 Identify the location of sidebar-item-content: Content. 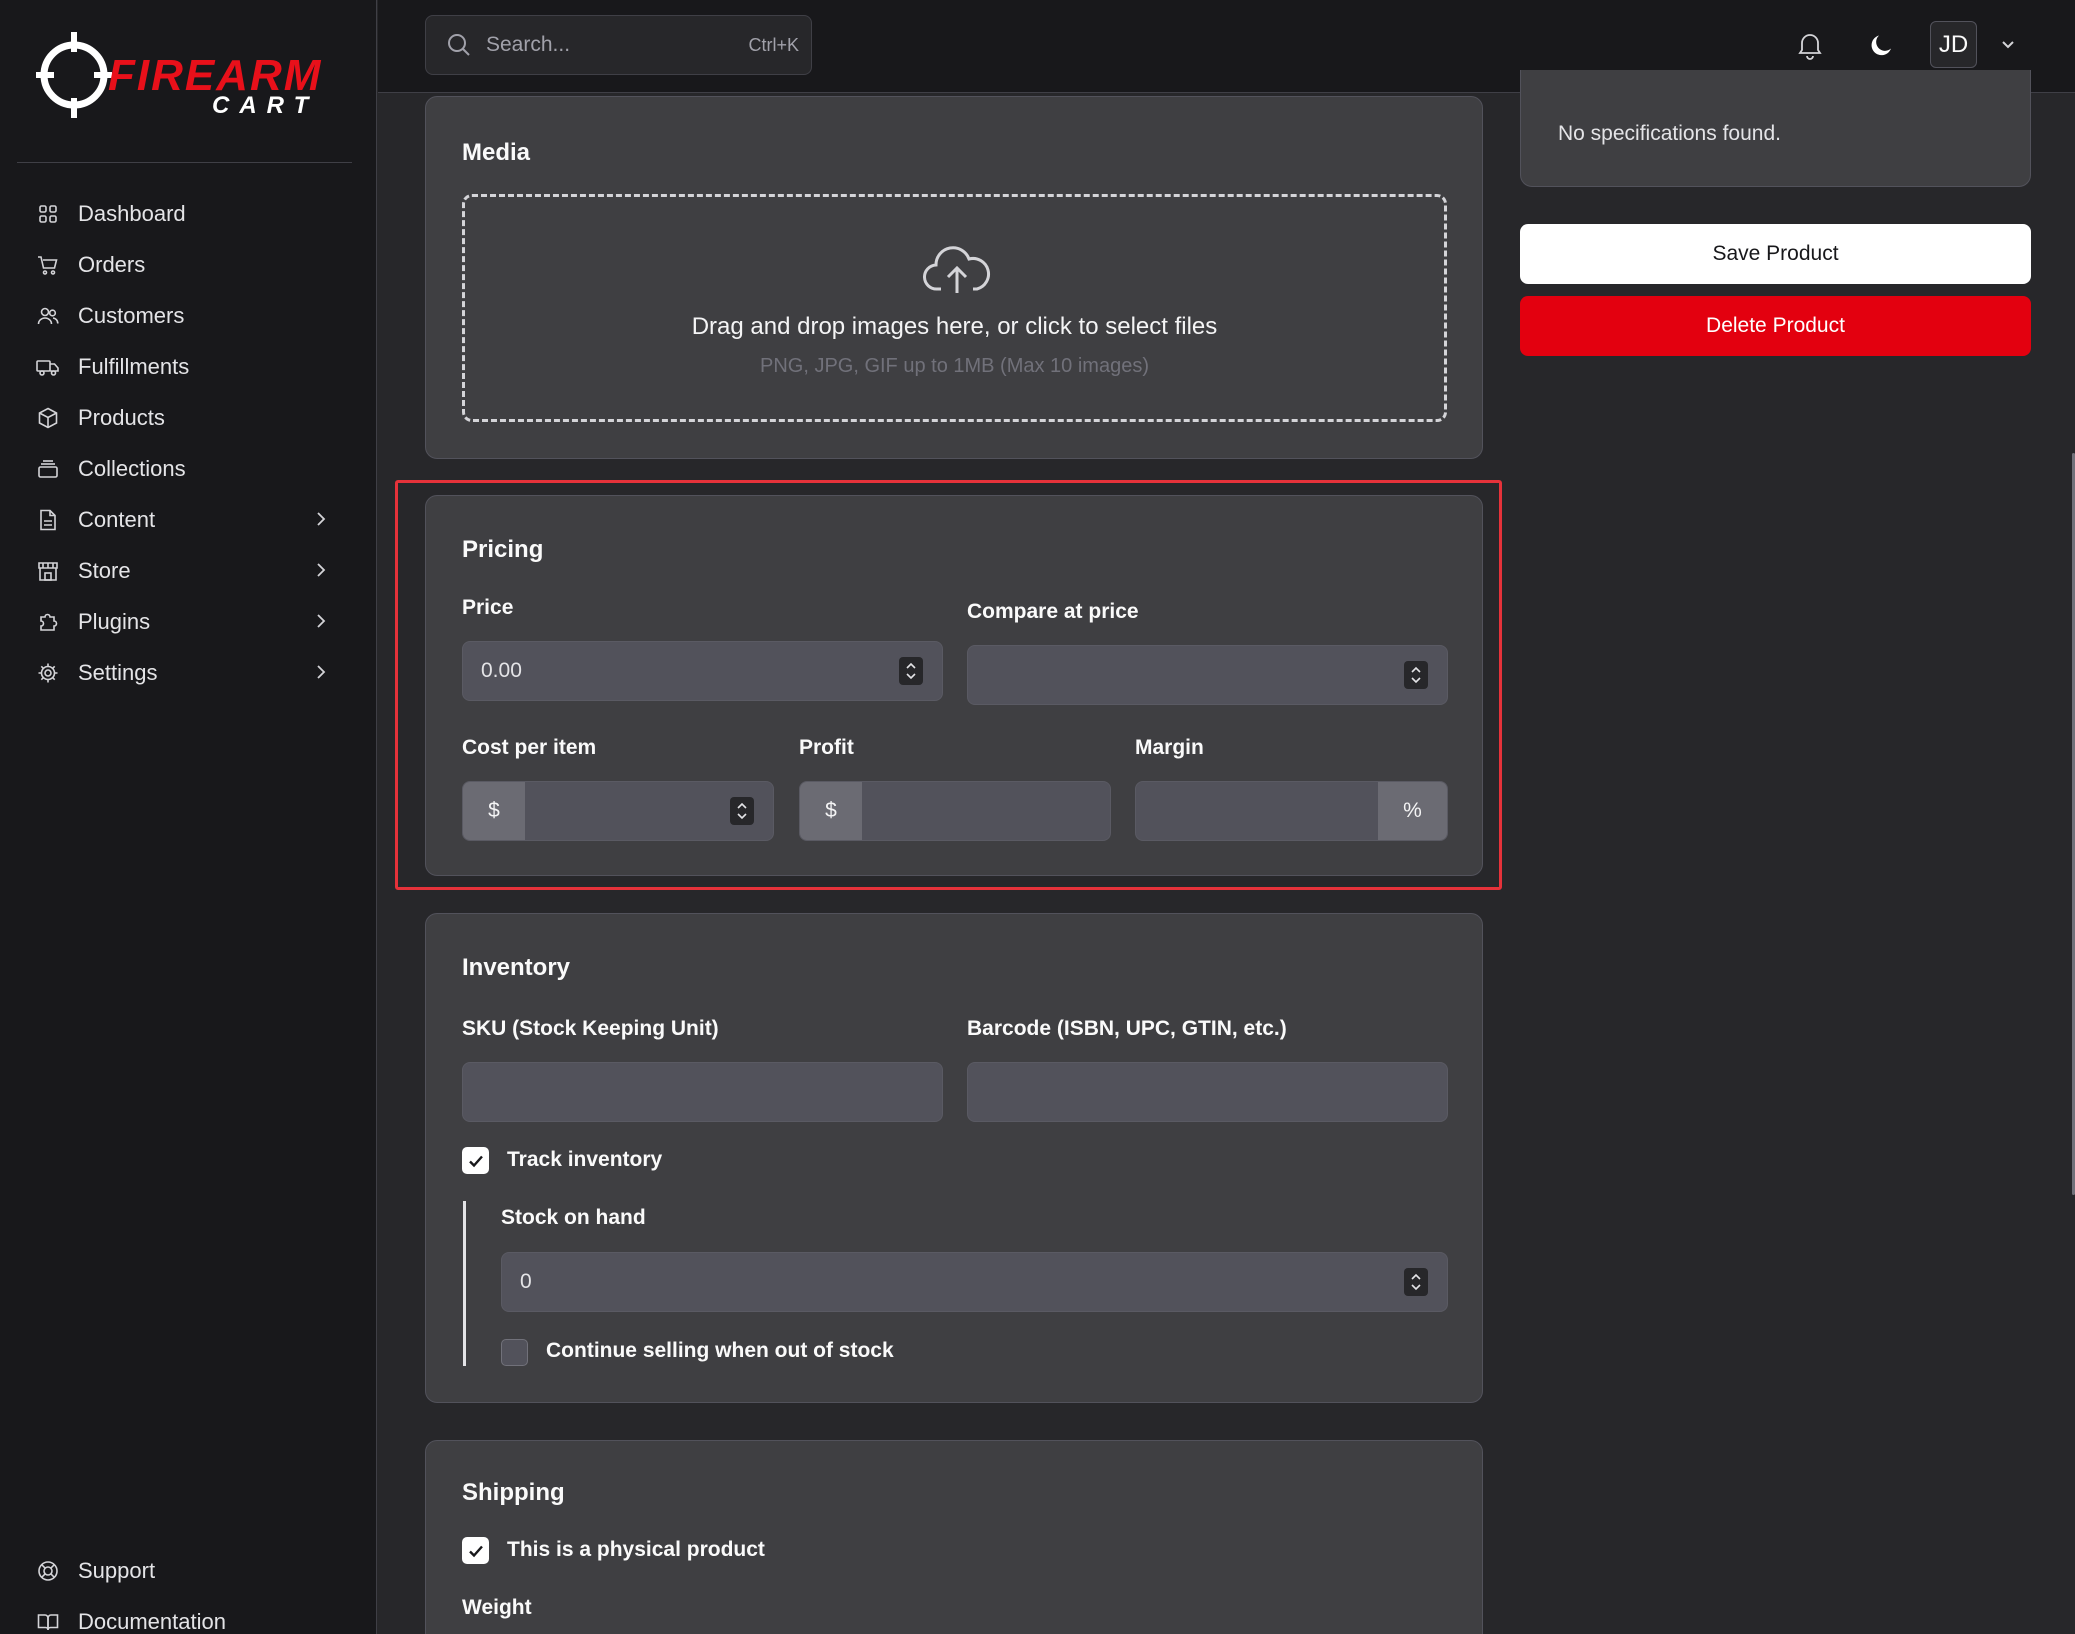
(188, 519).